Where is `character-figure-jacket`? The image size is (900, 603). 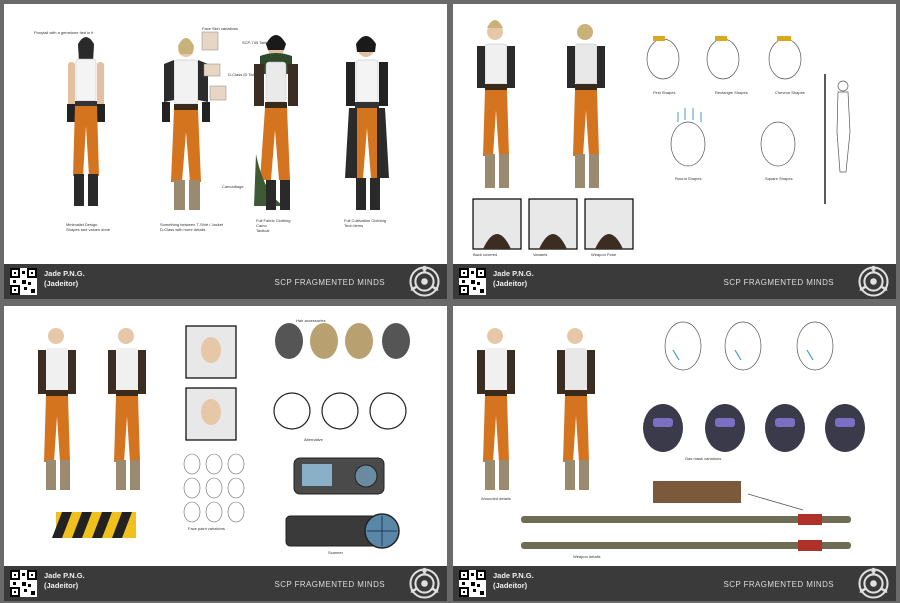
character-figure-jacket is located at coordinates (194, 120).